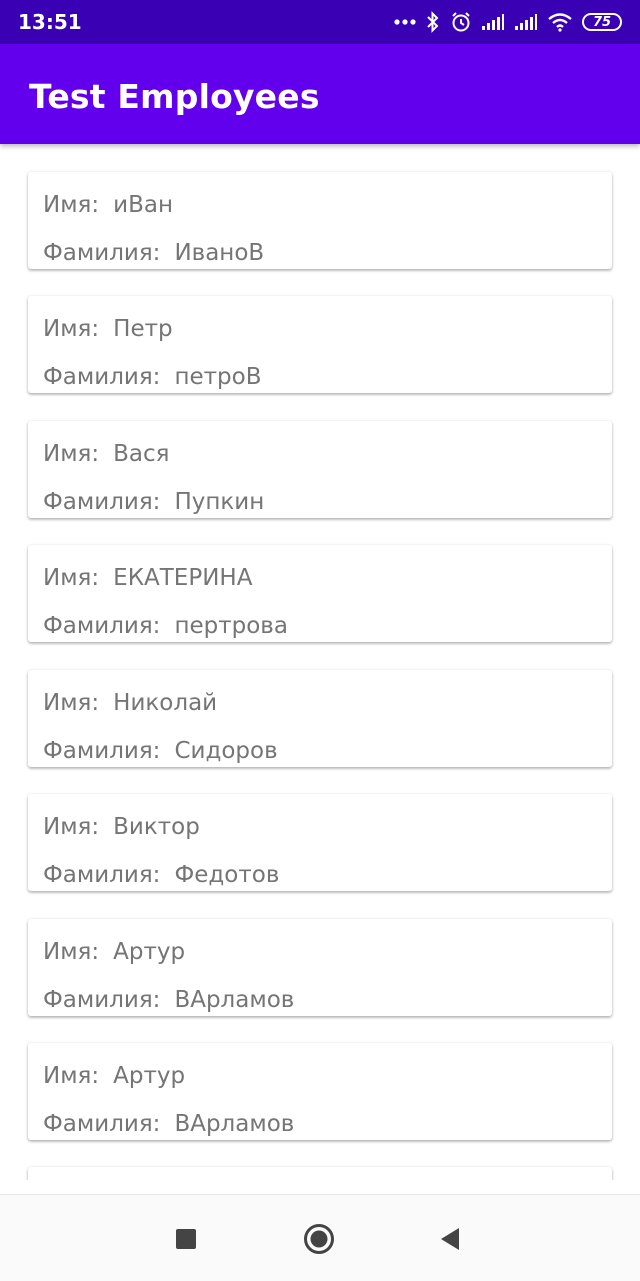  Describe the element at coordinates (227, 875) in the screenshot. I see `last-name-value: Федотов` at that location.